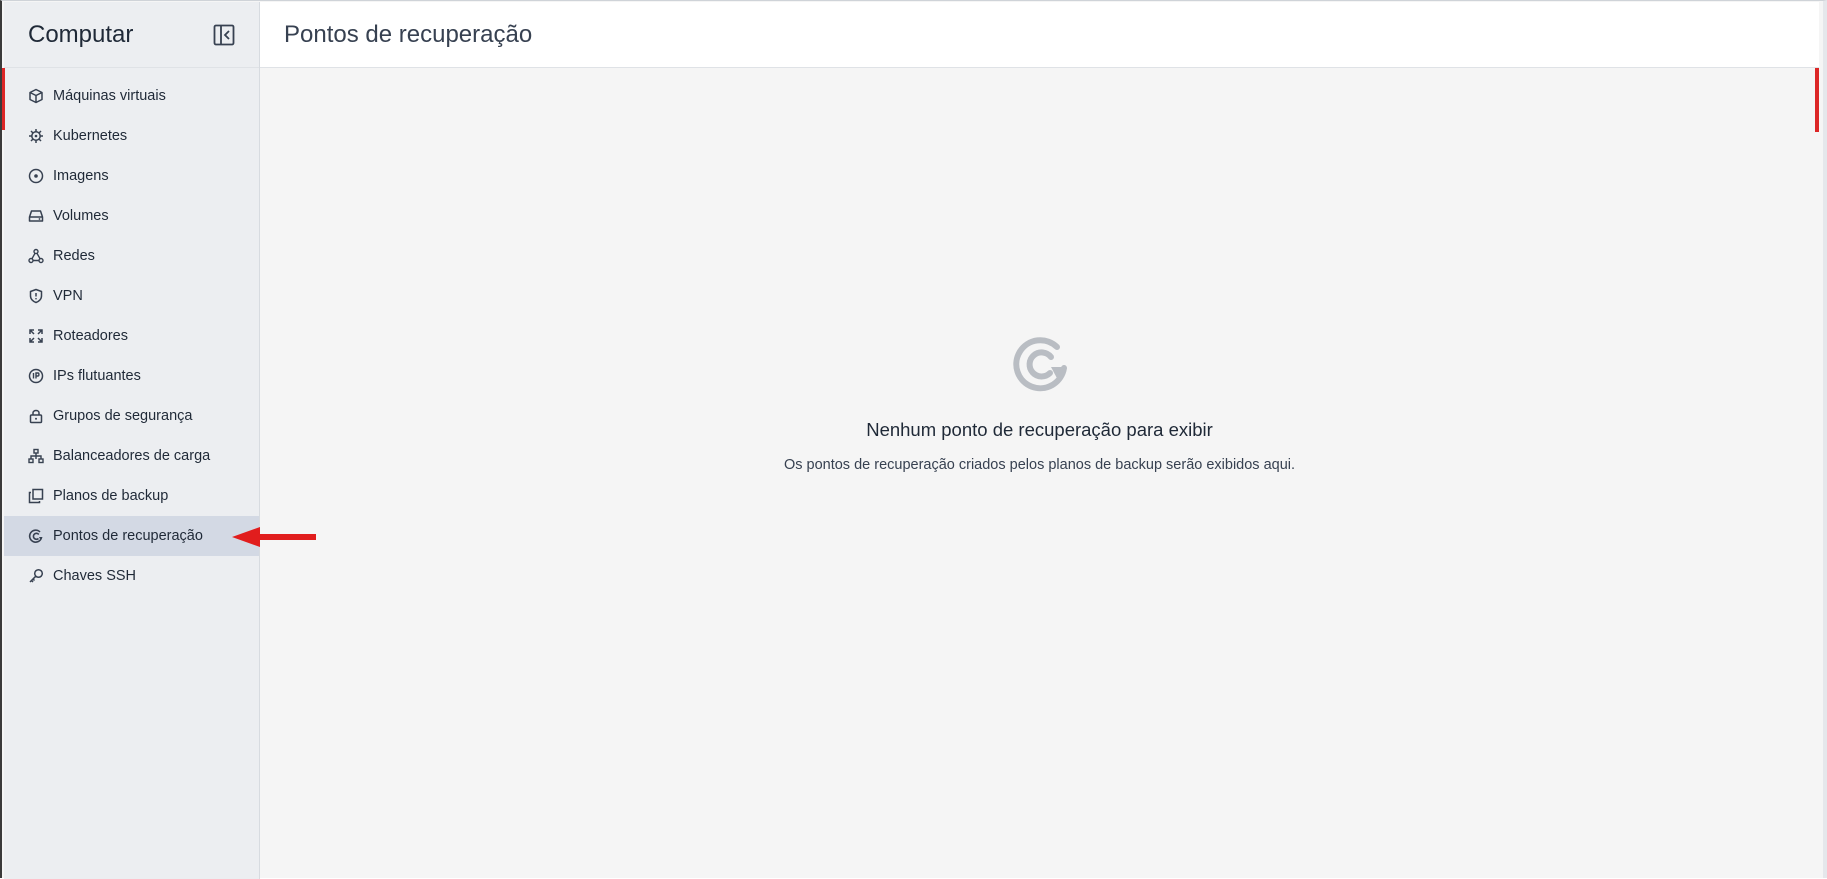 The height and width of the screenshot is (879, 1827). Describe the element at coordinates (68, 296) in the screenshot. I see `sidebar-item-label: VPN` at that location.